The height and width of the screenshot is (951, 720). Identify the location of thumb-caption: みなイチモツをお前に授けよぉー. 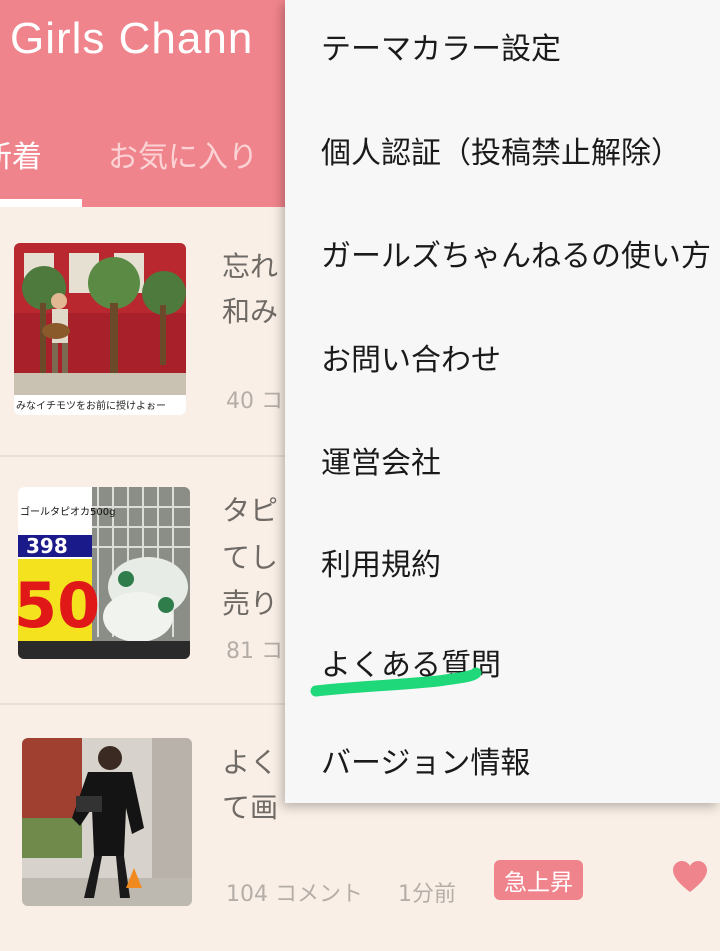
(91, 405).